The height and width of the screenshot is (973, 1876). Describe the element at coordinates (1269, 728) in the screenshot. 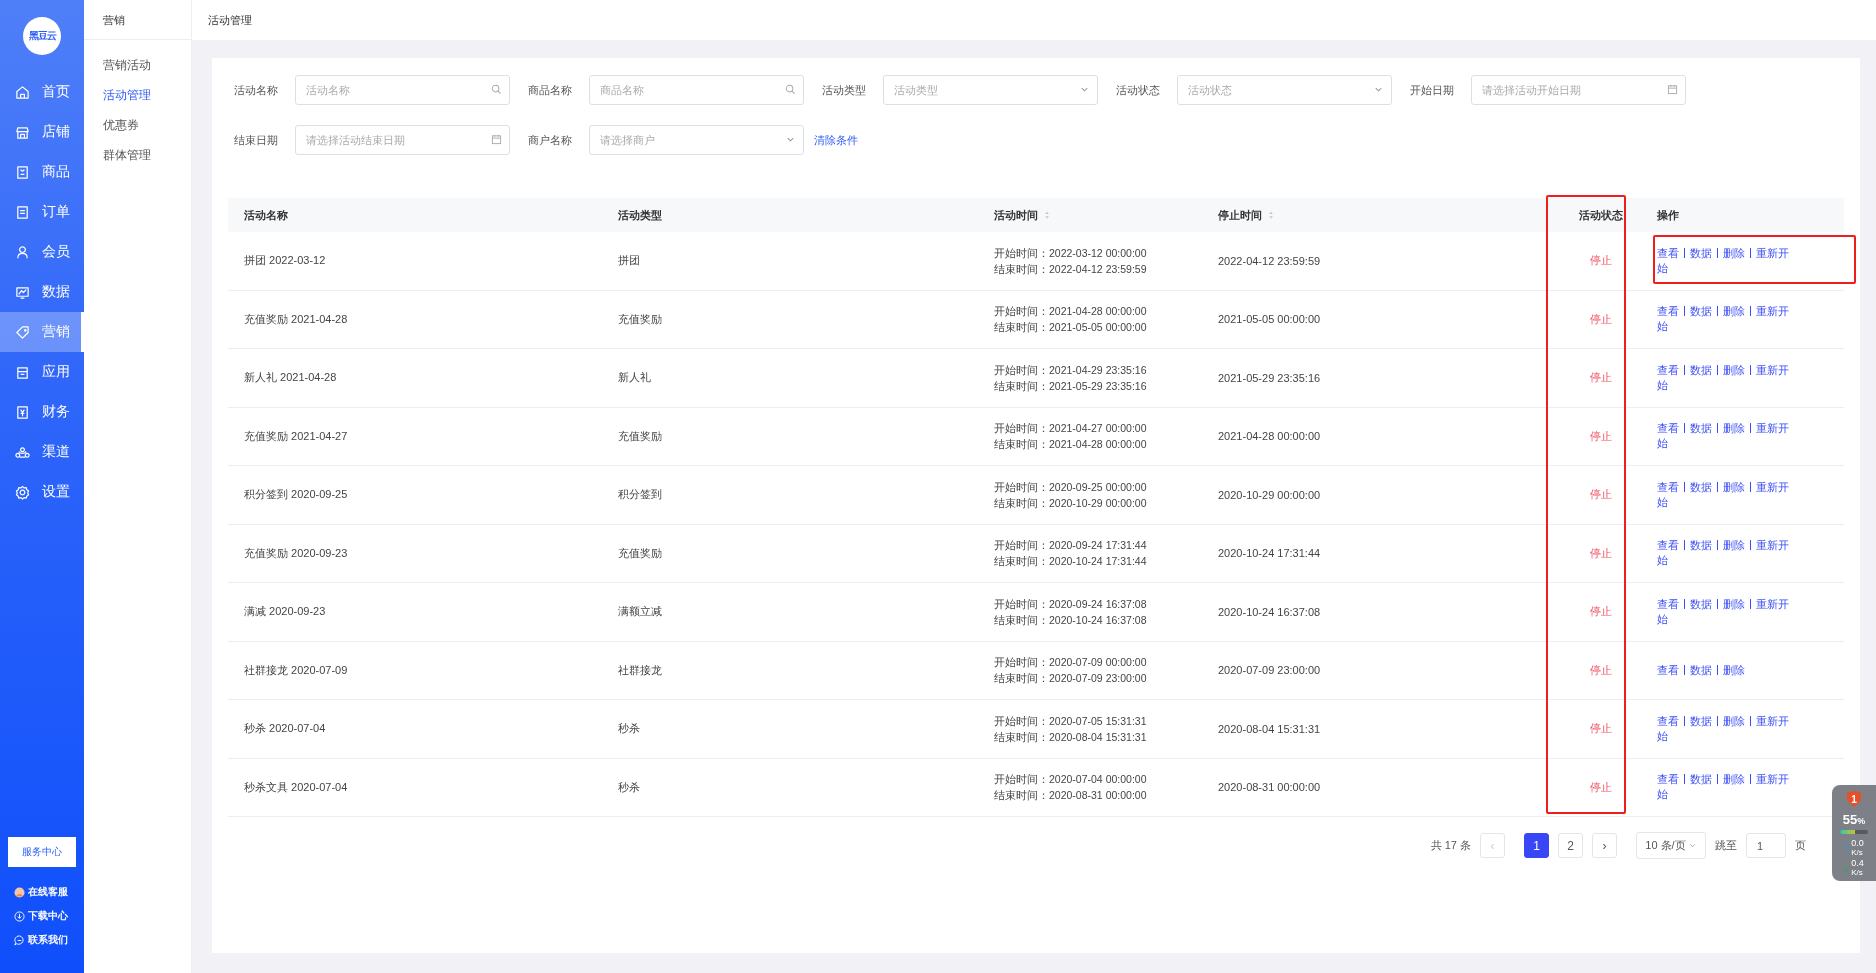

I see `table-cell-text: 2020-08-04 15:31:31` at that location.